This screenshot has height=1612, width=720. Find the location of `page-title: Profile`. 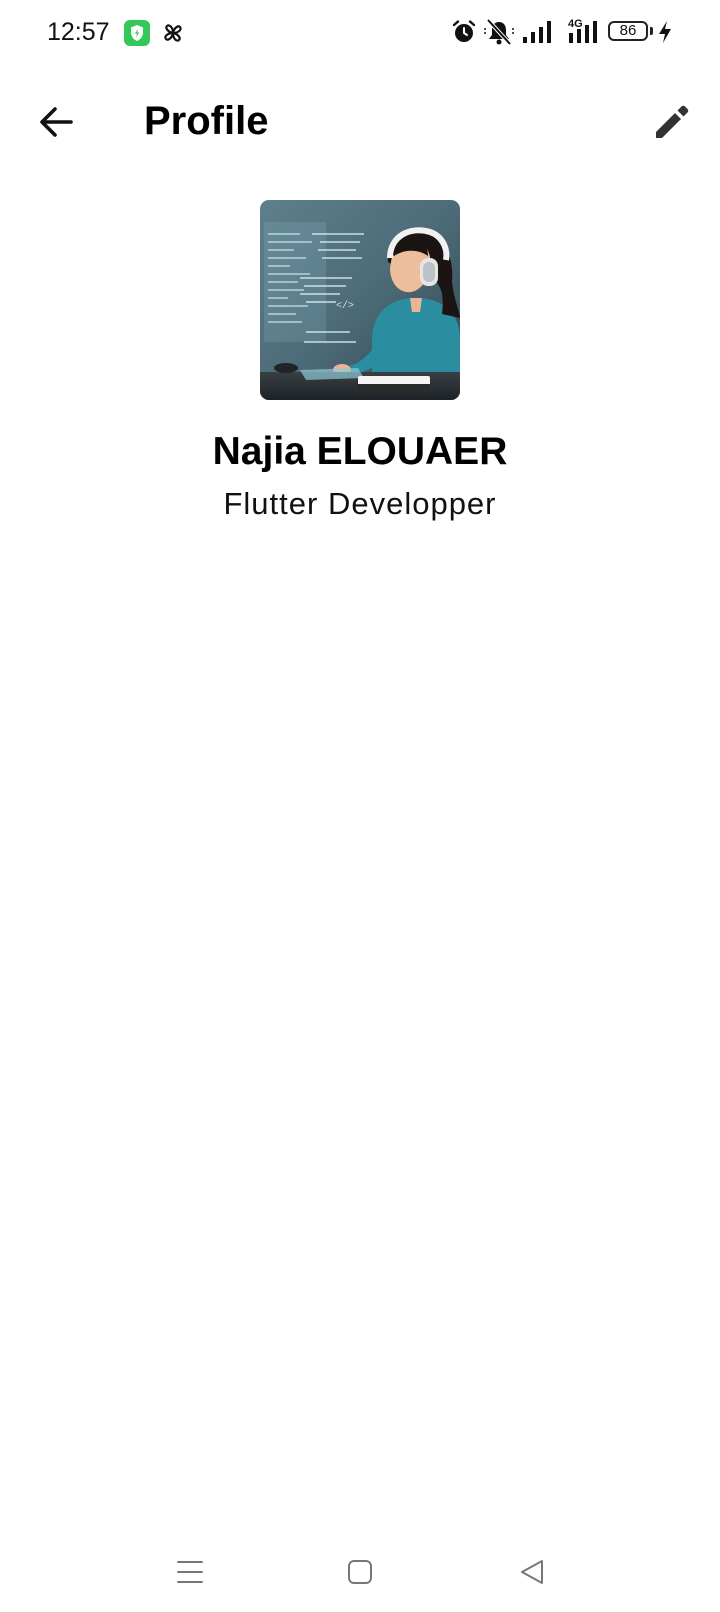

page-title: Profile is located at coordinates (206, 121).